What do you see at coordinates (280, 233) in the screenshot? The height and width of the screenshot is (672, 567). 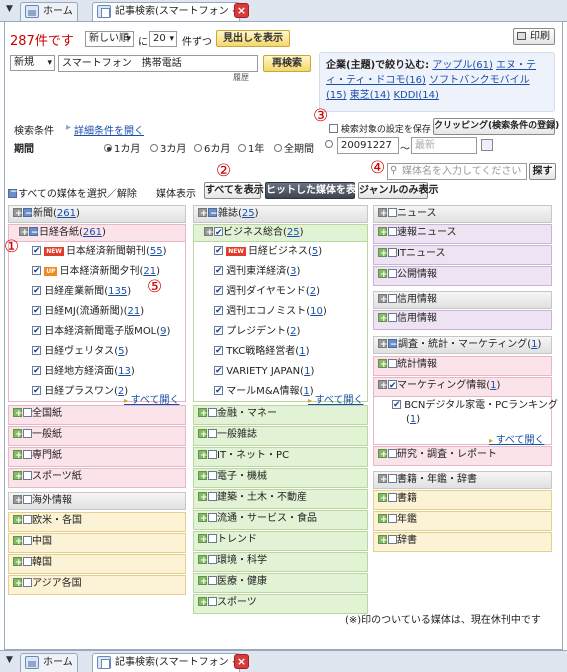 I see `subcategory-business: ビジネス総合(25)` at bounding box center [280, 233].